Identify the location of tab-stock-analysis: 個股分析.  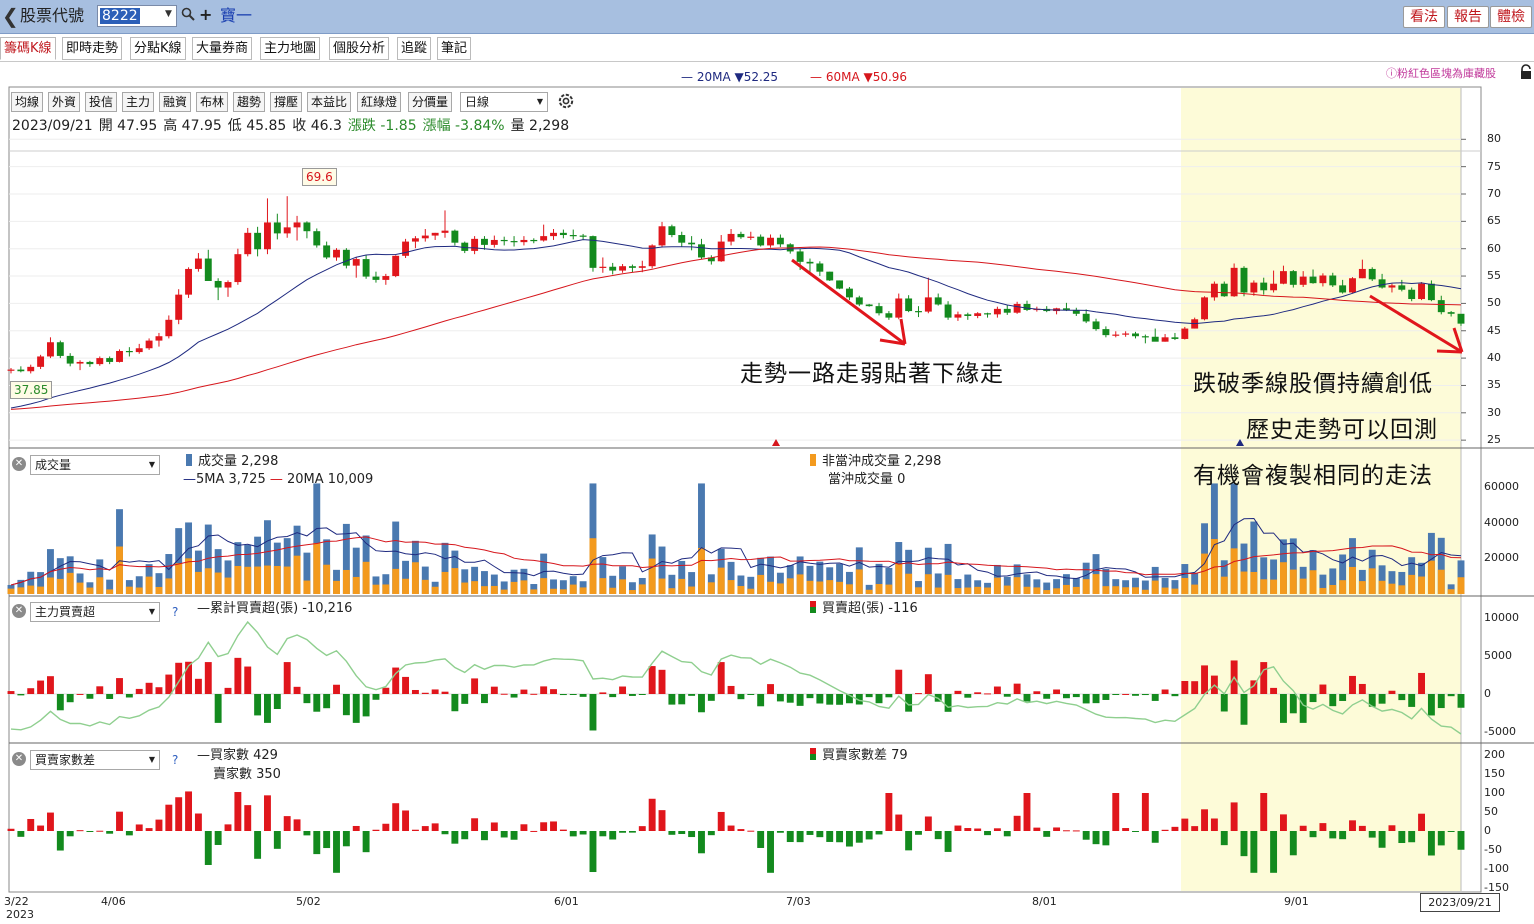
(359, 48).